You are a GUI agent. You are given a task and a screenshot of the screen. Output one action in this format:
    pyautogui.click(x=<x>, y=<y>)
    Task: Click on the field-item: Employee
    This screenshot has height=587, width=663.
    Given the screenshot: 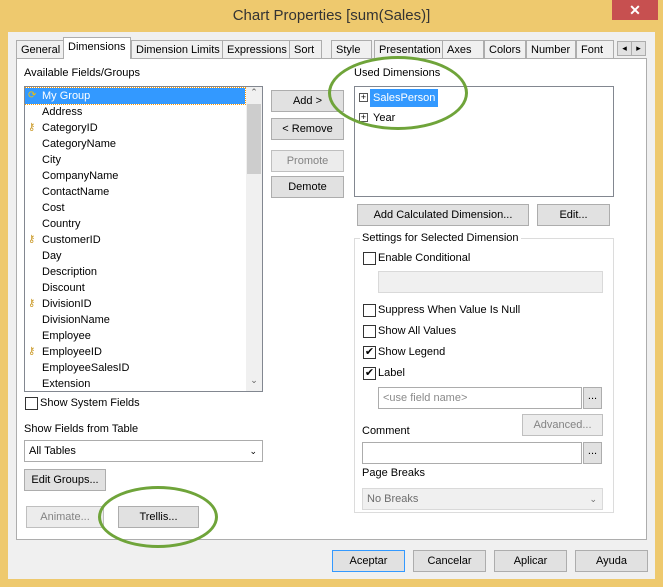 What is the action you would take?
    pyautogui.click(x=135, y=336)
    